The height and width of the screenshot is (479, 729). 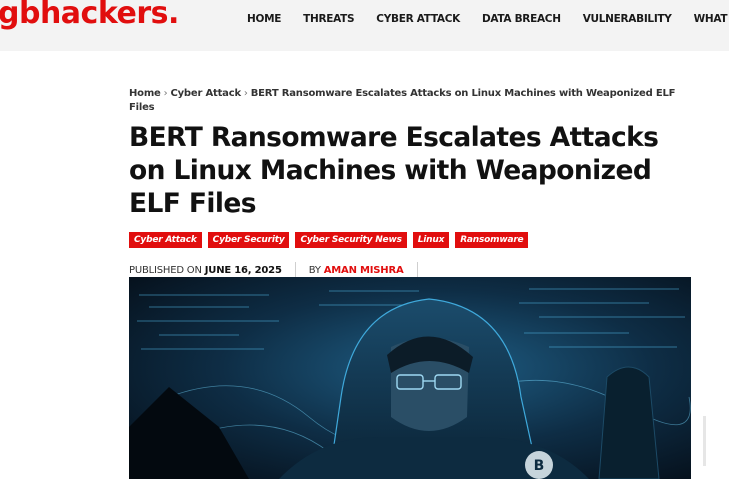 I want to click on nav-cyber-attack: CYBER ATTACK, so click(x=418, y=19).